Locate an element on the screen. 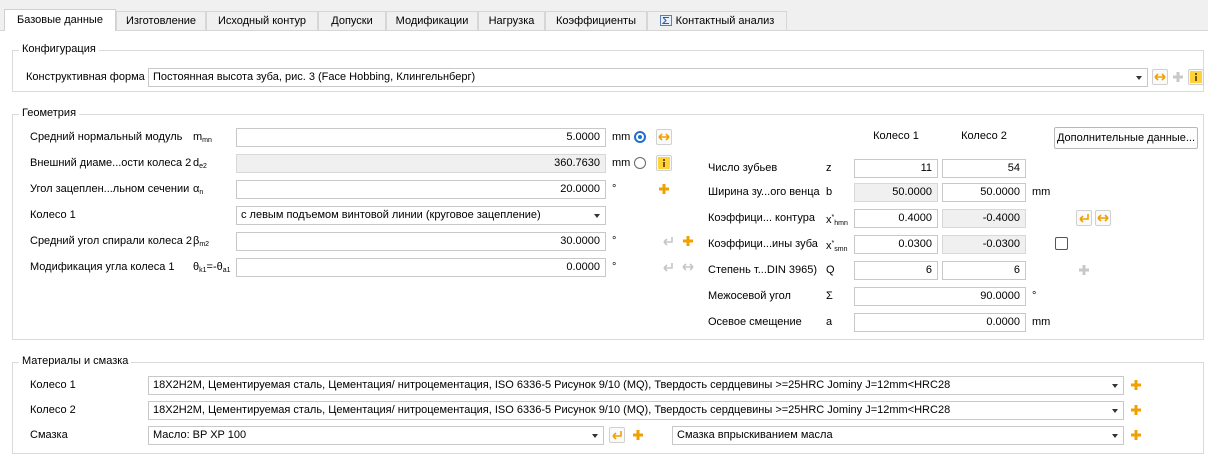 Image resolution: width=1208 pixels, height=466 pixels. design-form-label: Конструктивная форма is located at coordinates (85, 77).